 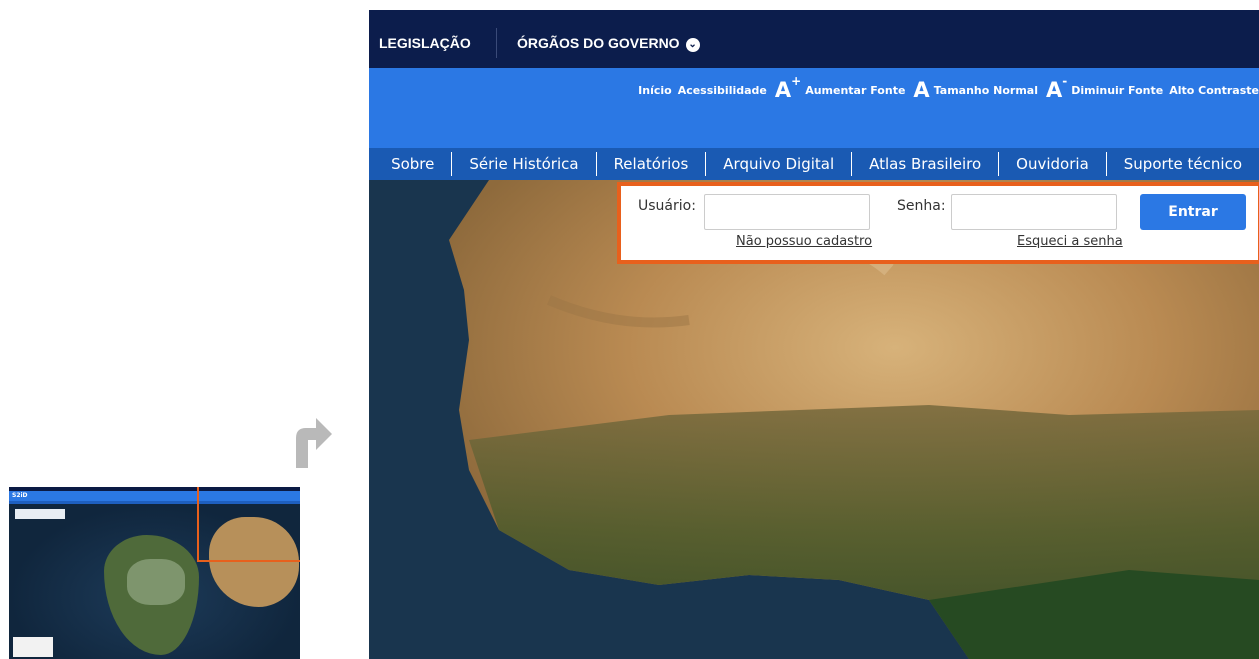 What do you see at coordinates (783, 90) in the screenshot?
I see `increase-font-symbol: A` at bounding box center [783, 90].